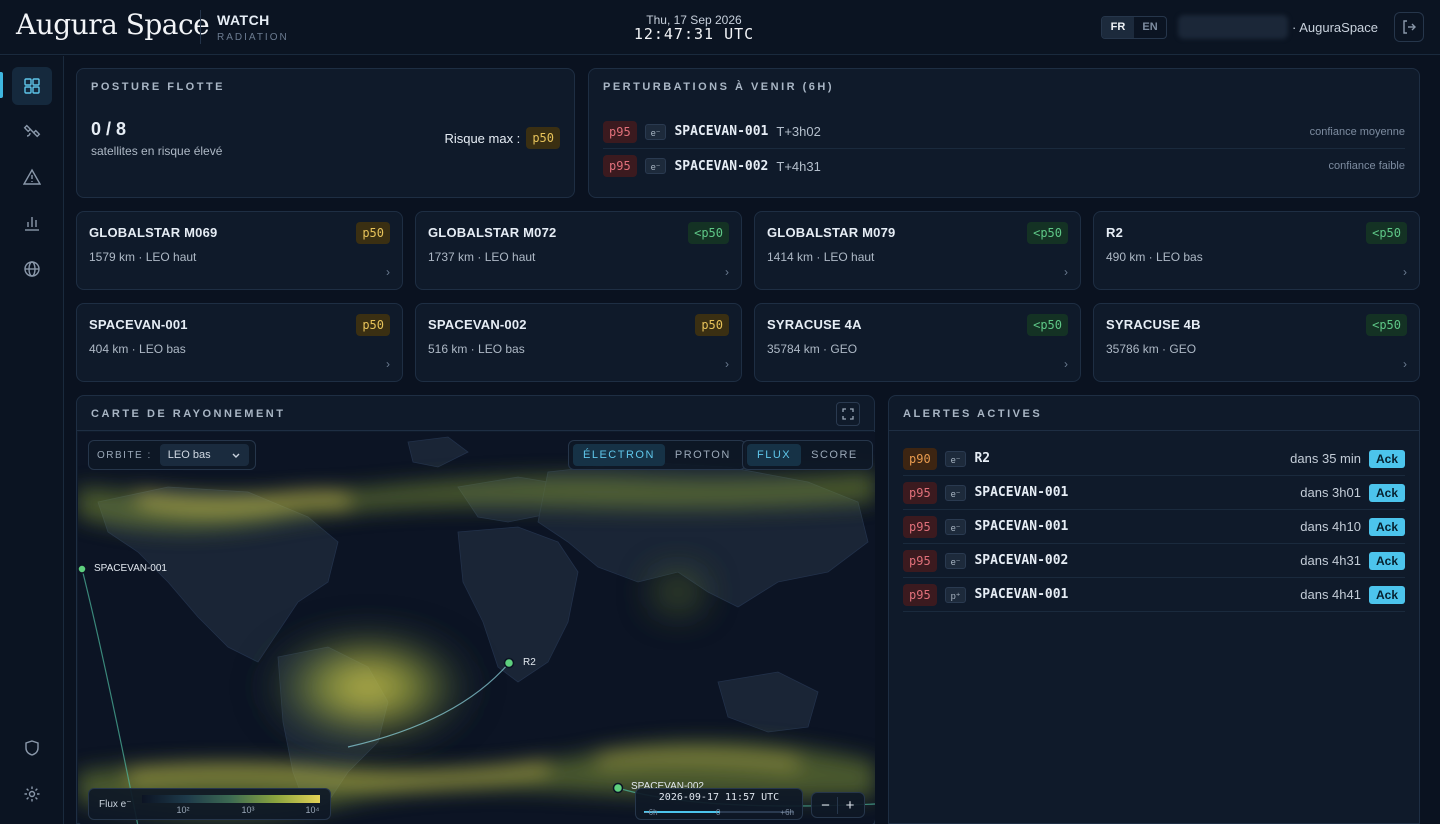 This screenshot has height=824, width=1440. I want to click on timeline-tick: −6h, so click(651, 812).